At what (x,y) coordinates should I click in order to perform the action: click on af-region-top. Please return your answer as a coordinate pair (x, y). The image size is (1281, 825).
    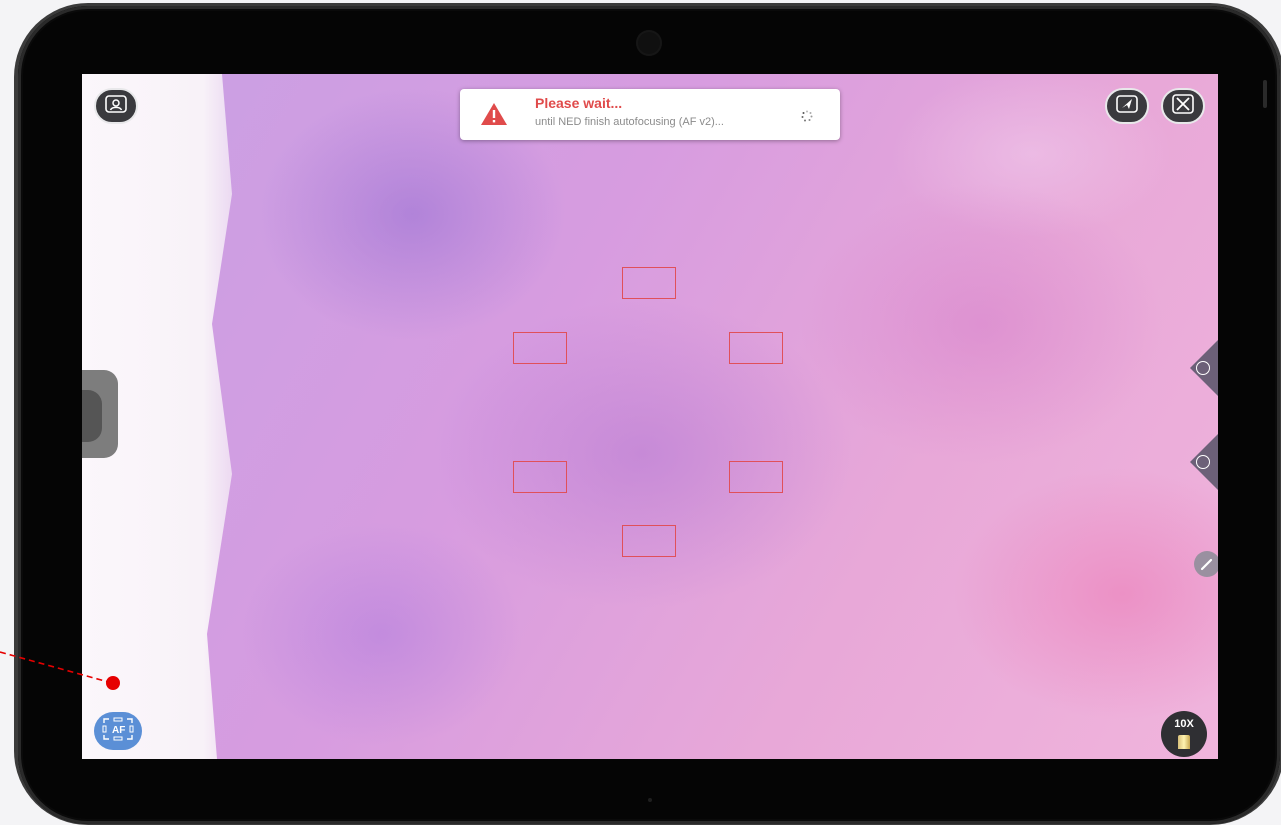
    Looking at the image, I should click on (649, 283).